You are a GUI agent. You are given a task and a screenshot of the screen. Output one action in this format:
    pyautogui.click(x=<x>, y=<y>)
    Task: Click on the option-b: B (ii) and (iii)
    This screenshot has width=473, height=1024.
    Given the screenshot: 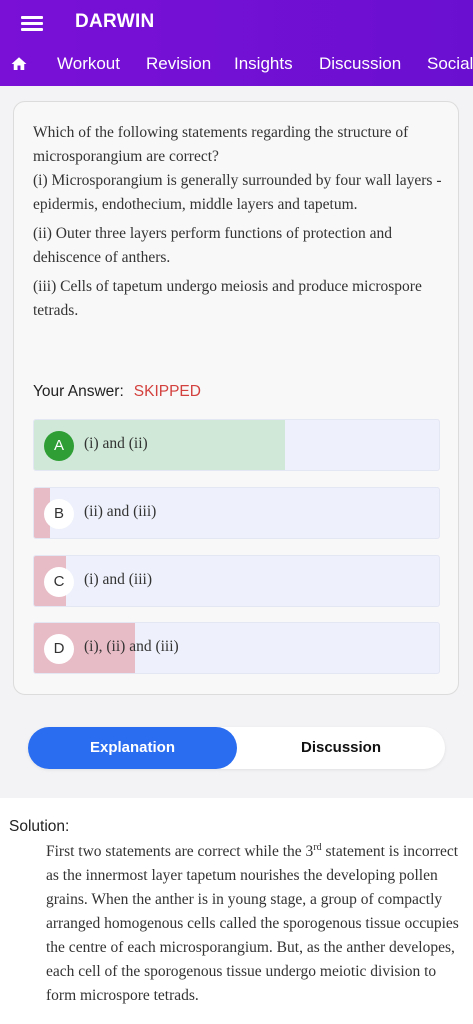 What is the action you would take?
    pyautogui.click(x=236, y=513)
    